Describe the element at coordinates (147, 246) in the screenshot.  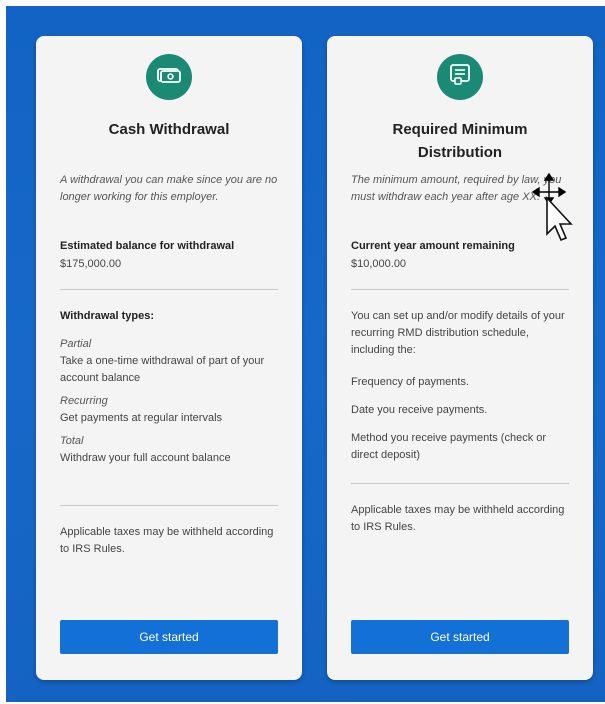
I see `amount-label: Estimated balance for withdrawal` at that location.